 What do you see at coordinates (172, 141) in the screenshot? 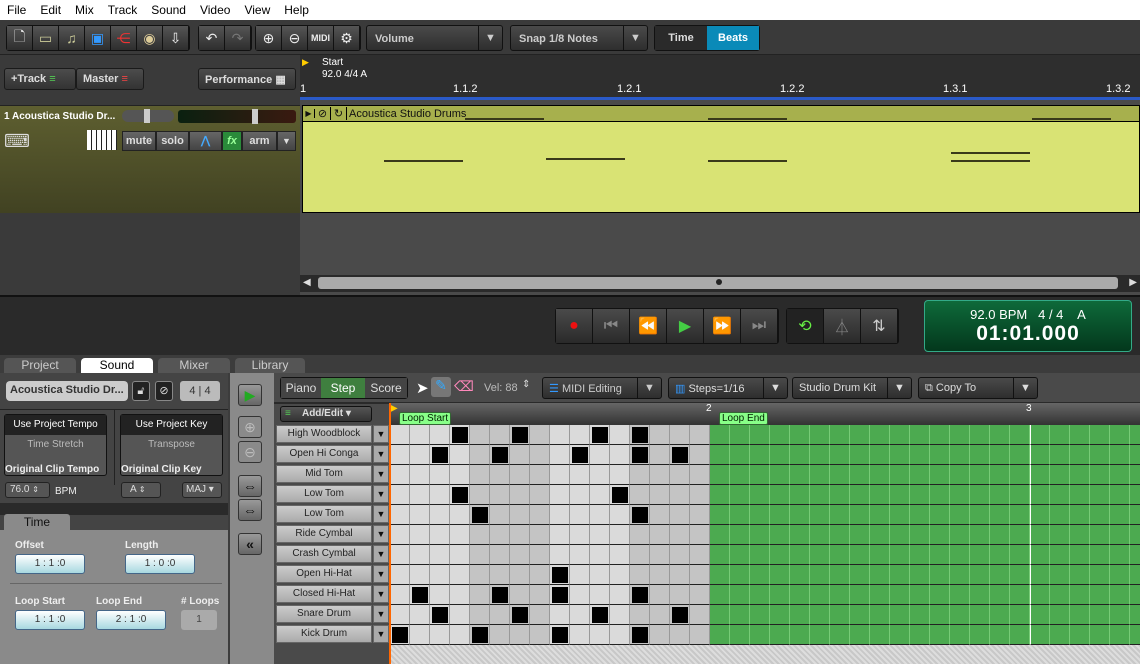
I see `solo-button: solo` at bounding box center [172, 141].